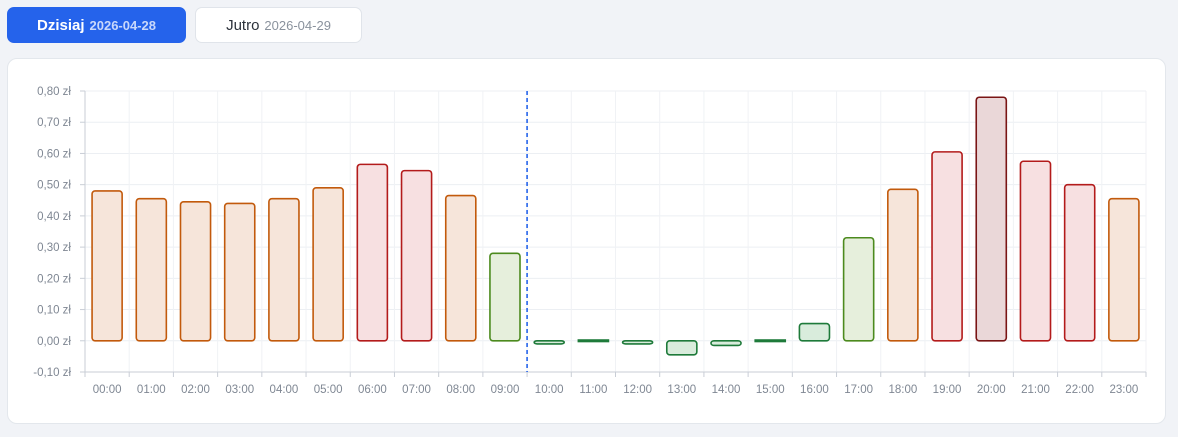 This screenshot has height=437, width=1178. What do you see at coordinates (681, 390) in the screenshot?
I see `x-tick-label: 13:00` at bounding box center [681, 390].